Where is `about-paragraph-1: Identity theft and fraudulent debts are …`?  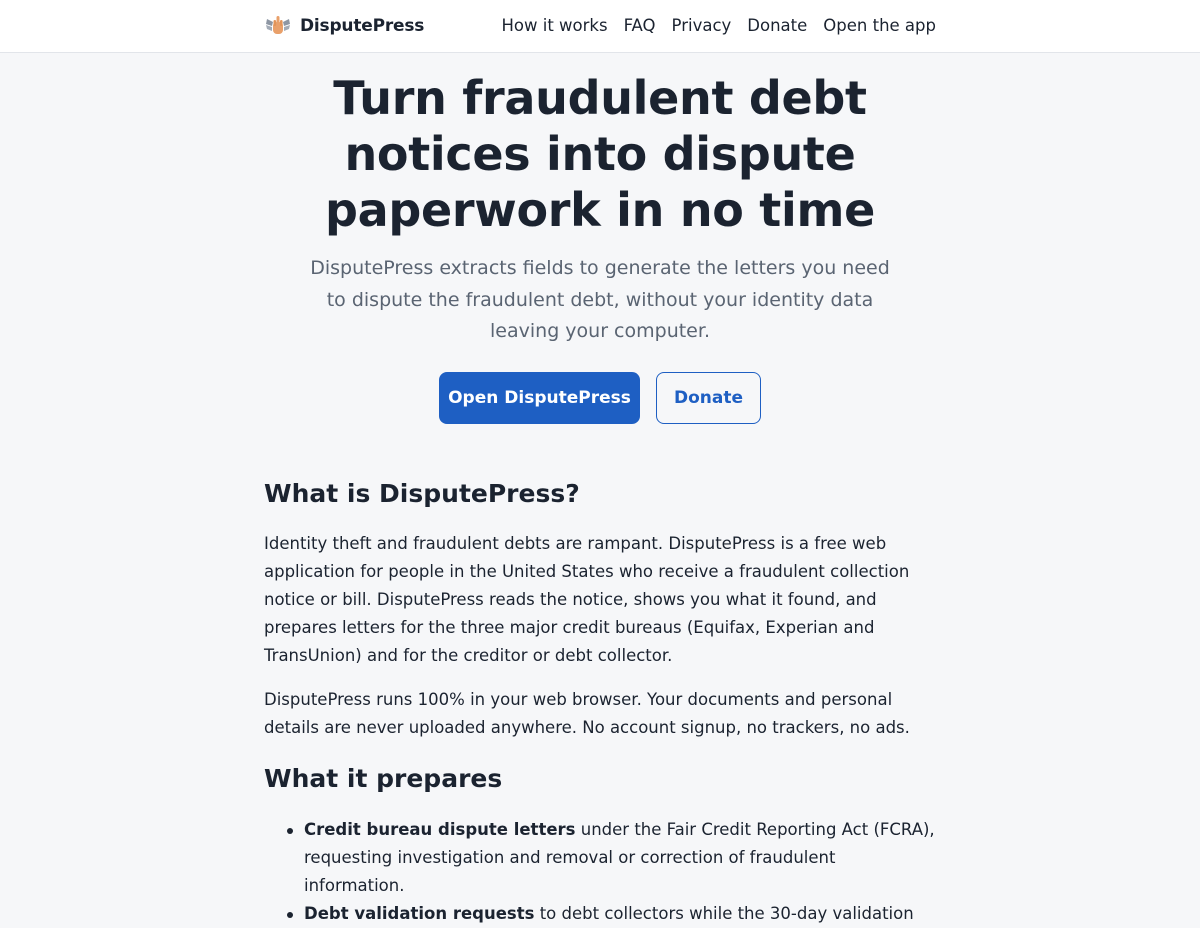 about-paragraph-1: Identity theft and fraudulent debts are … is located at coordinates (587, 599).